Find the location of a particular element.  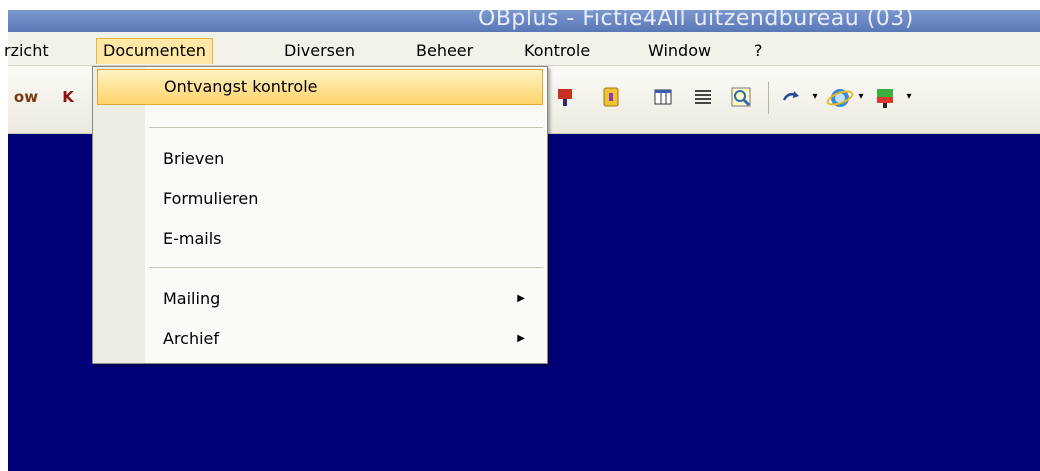

menu-diversen: Diversen is located at coordinates (319, 51).